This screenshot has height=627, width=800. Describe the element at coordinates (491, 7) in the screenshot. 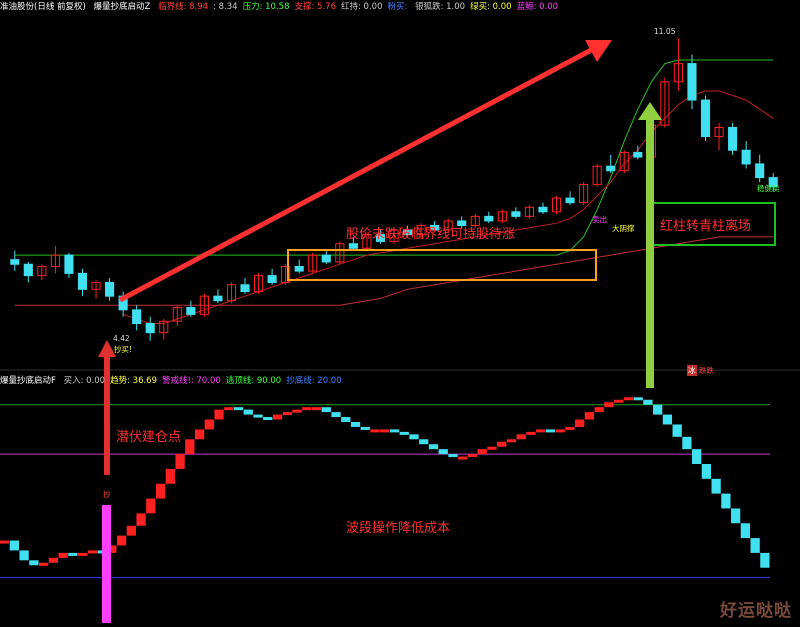

I see `top-header-item-7: 绿买: 0.00` at that location.